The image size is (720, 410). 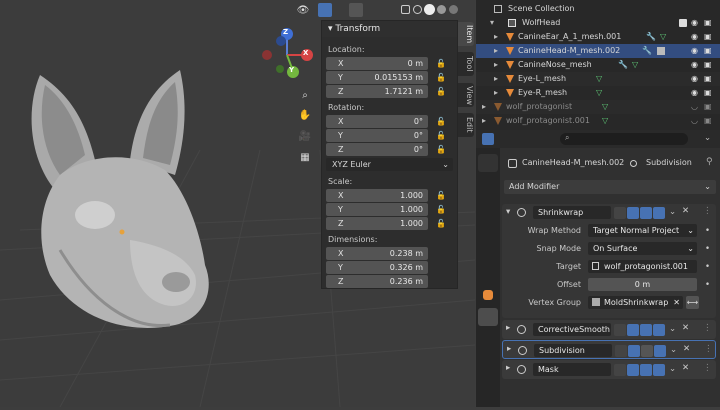 What do you see at coordinates (377, 121) in the screenshot?
I see `rotation-x-field: X 0°` at bounding box center [377, 121].